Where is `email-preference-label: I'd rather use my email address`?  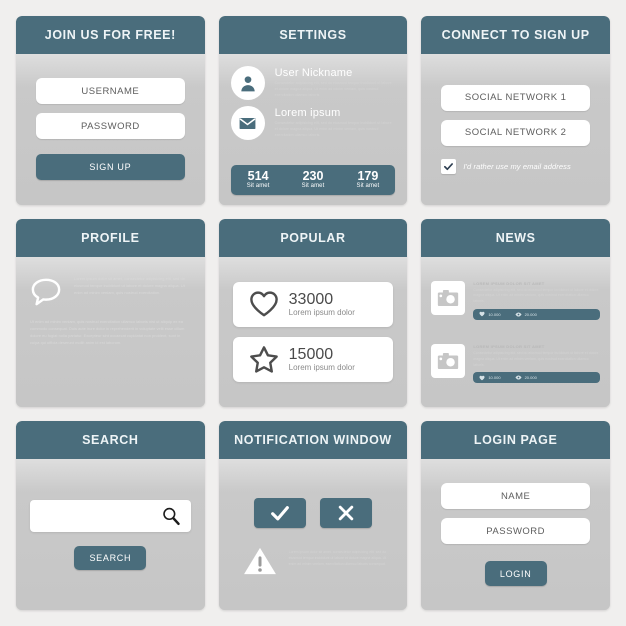 email-preference-label: I'd rather use my email address is located at coordinates (517, 166).